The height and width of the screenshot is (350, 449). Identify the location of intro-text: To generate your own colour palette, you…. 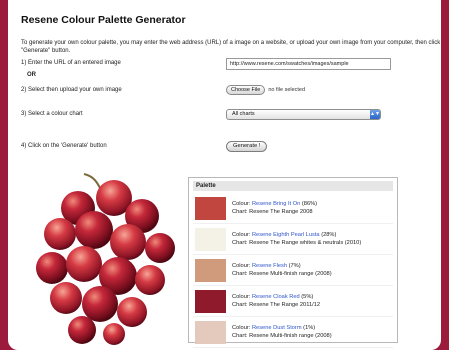
(231, 47).